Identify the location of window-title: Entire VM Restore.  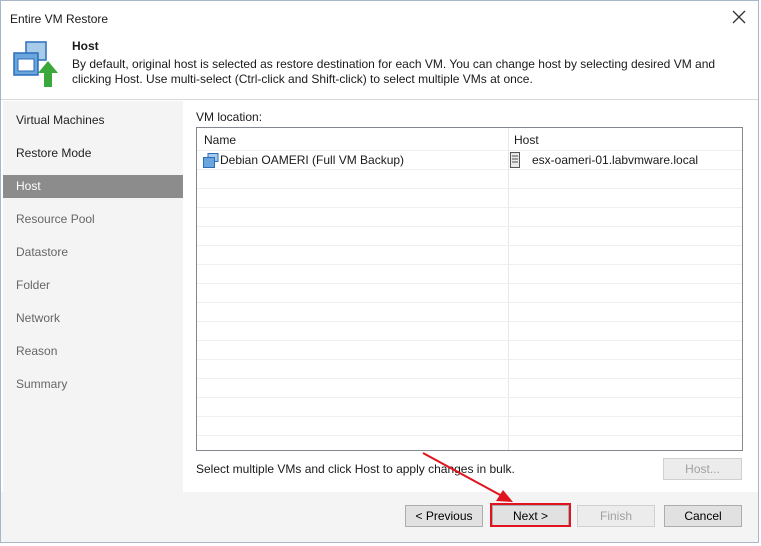
(59, 19).